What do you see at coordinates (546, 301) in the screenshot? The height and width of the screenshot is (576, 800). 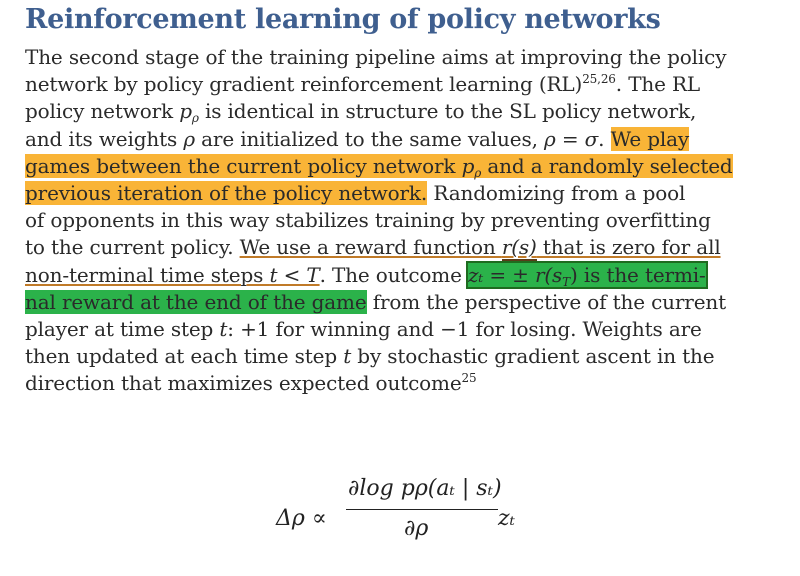 I see `text-span: from the perspective of the current` at bounding box center [546, 301].